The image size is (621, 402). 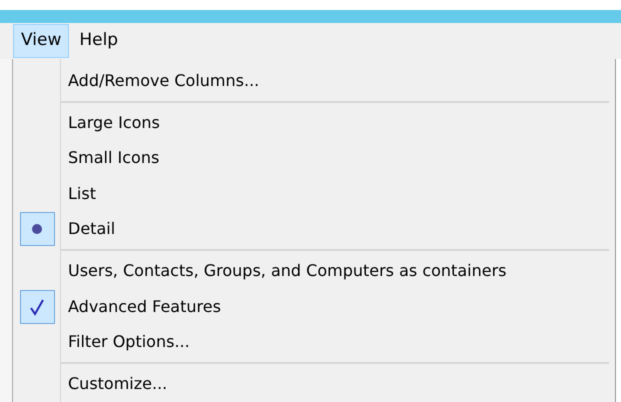 What do you see at coordinates (114, 122) in the screenshot?
I see `menu-item: Large Icons` at bounding box center [114, 122].